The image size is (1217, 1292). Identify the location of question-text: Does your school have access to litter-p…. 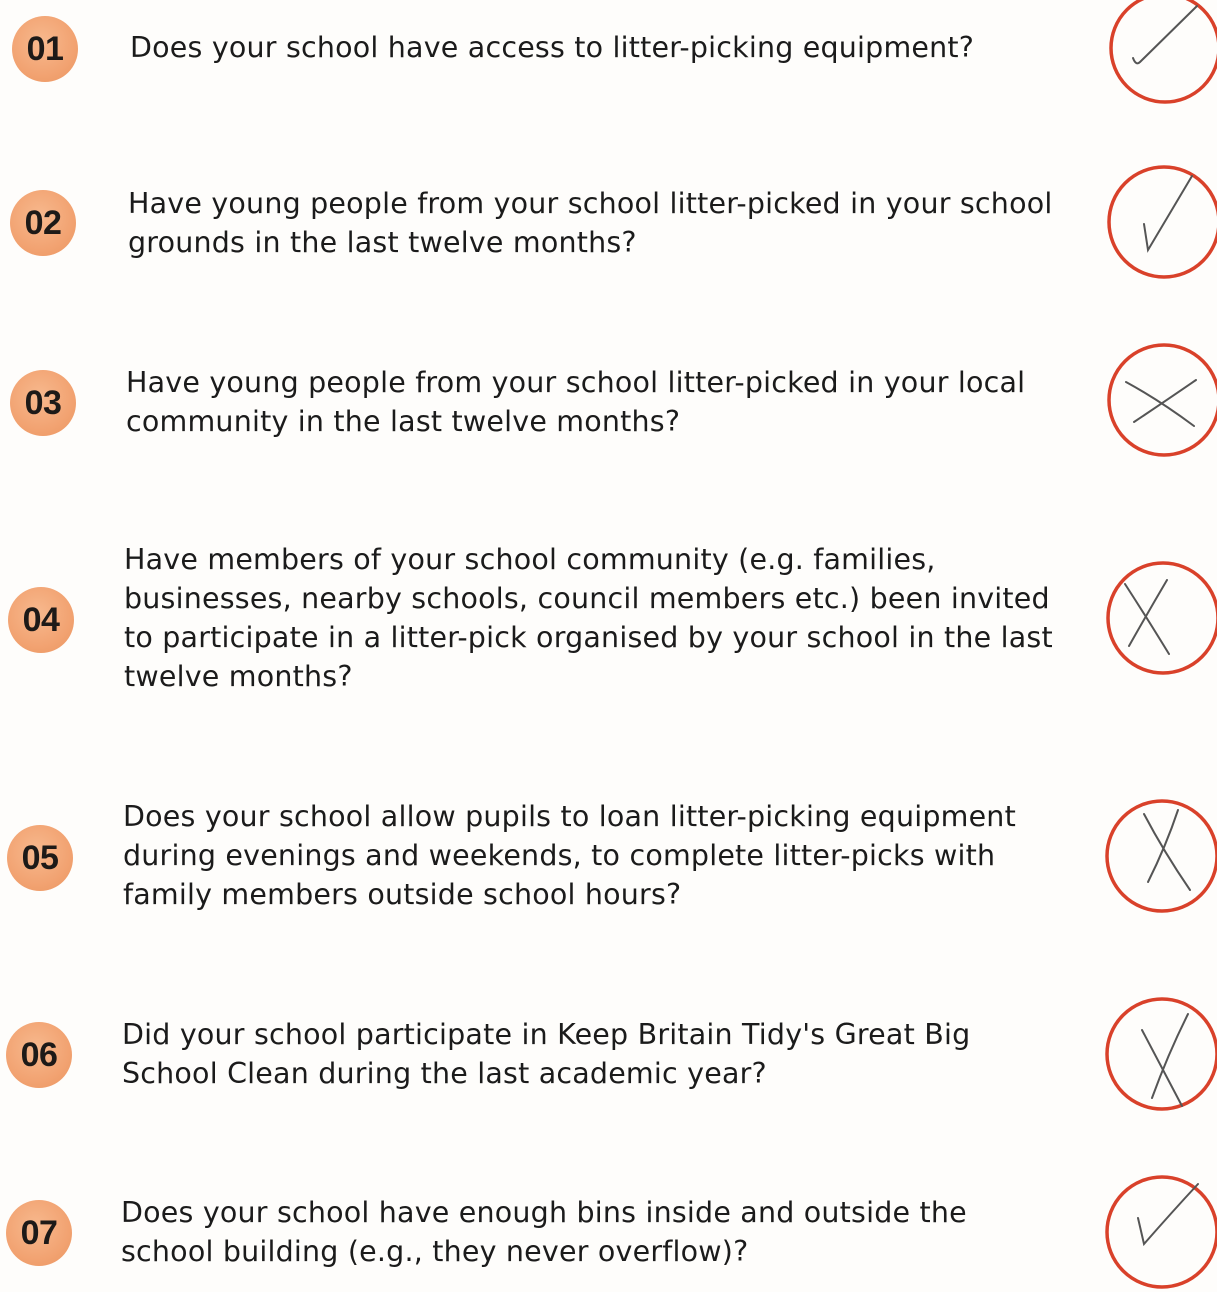
(552, 47).